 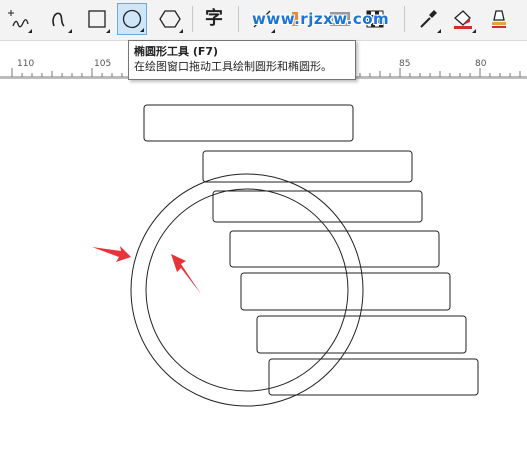 What do you see at coordinates (103, 64) in the screenshot?
I see `ruler-label-105: 105` at bounding box center [103, 64].